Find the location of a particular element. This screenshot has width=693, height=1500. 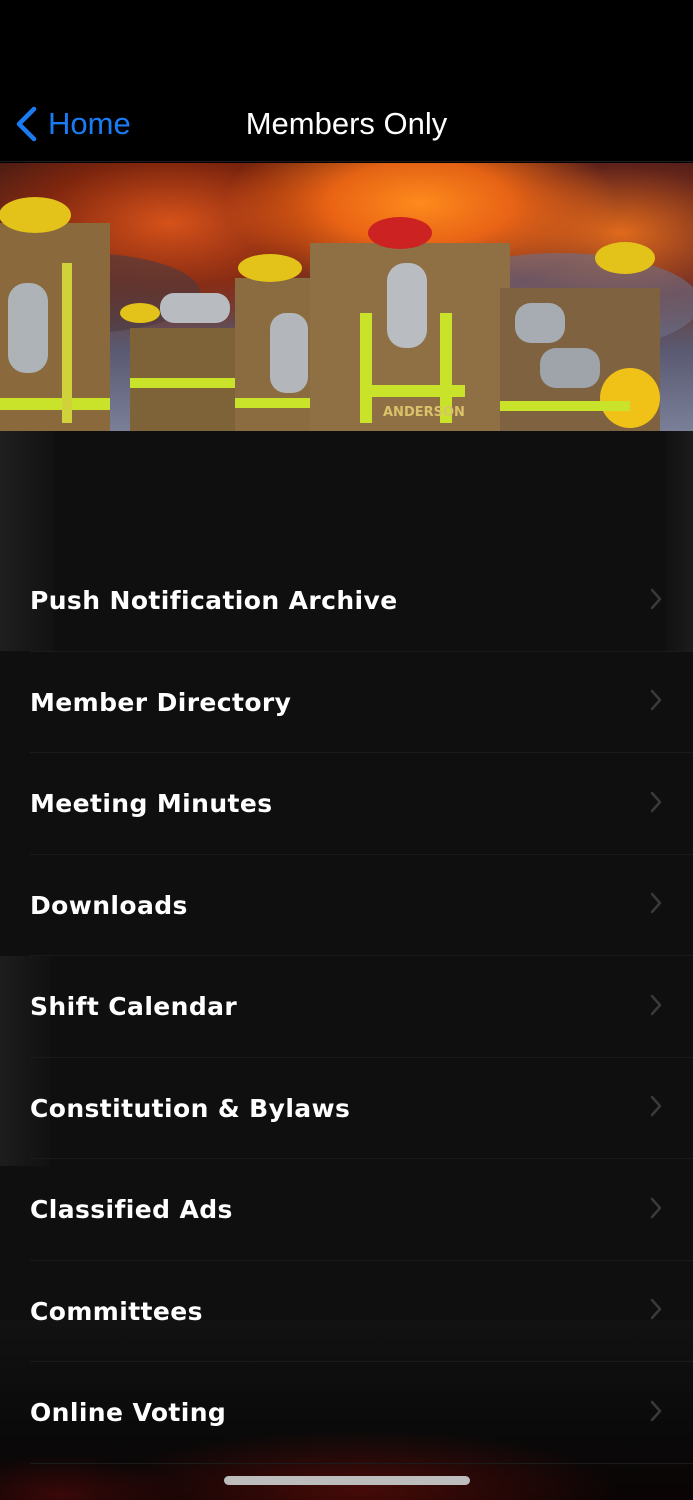

menu-item-label: Member Directory is located at coordinates (161, 702).